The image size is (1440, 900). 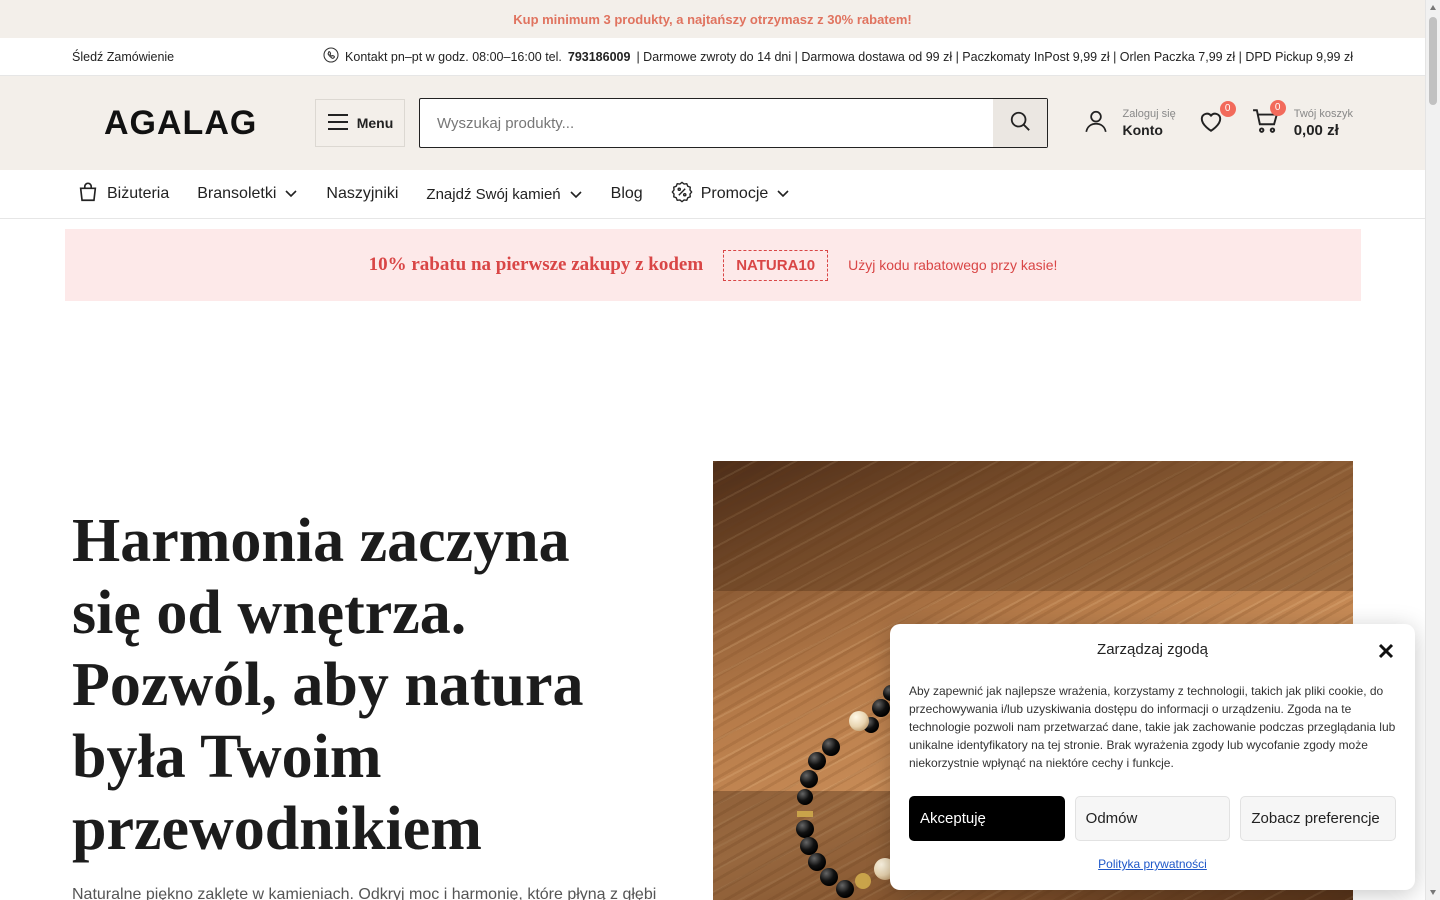 I want to click on heart-icon, so click(x=1211, y=124).